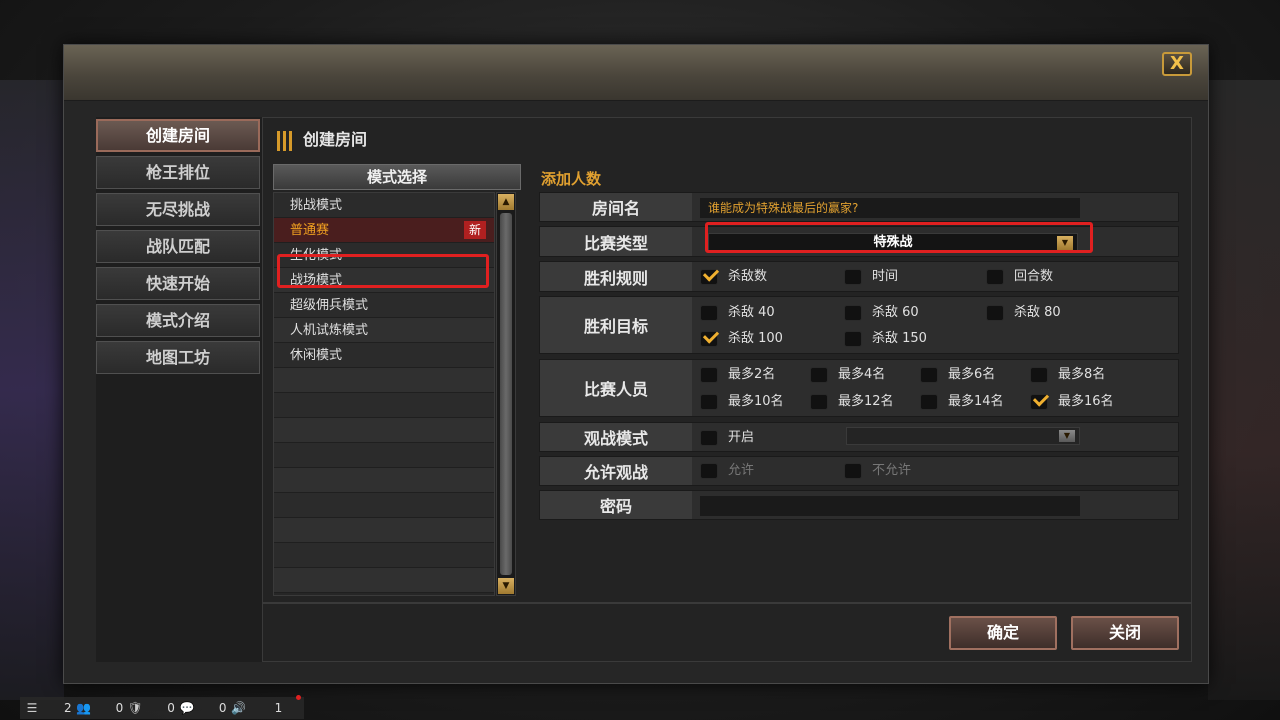  Describe the element at coordinates (1003, 633) in the screenshot. I see `confirm-button: 确定` at that location.